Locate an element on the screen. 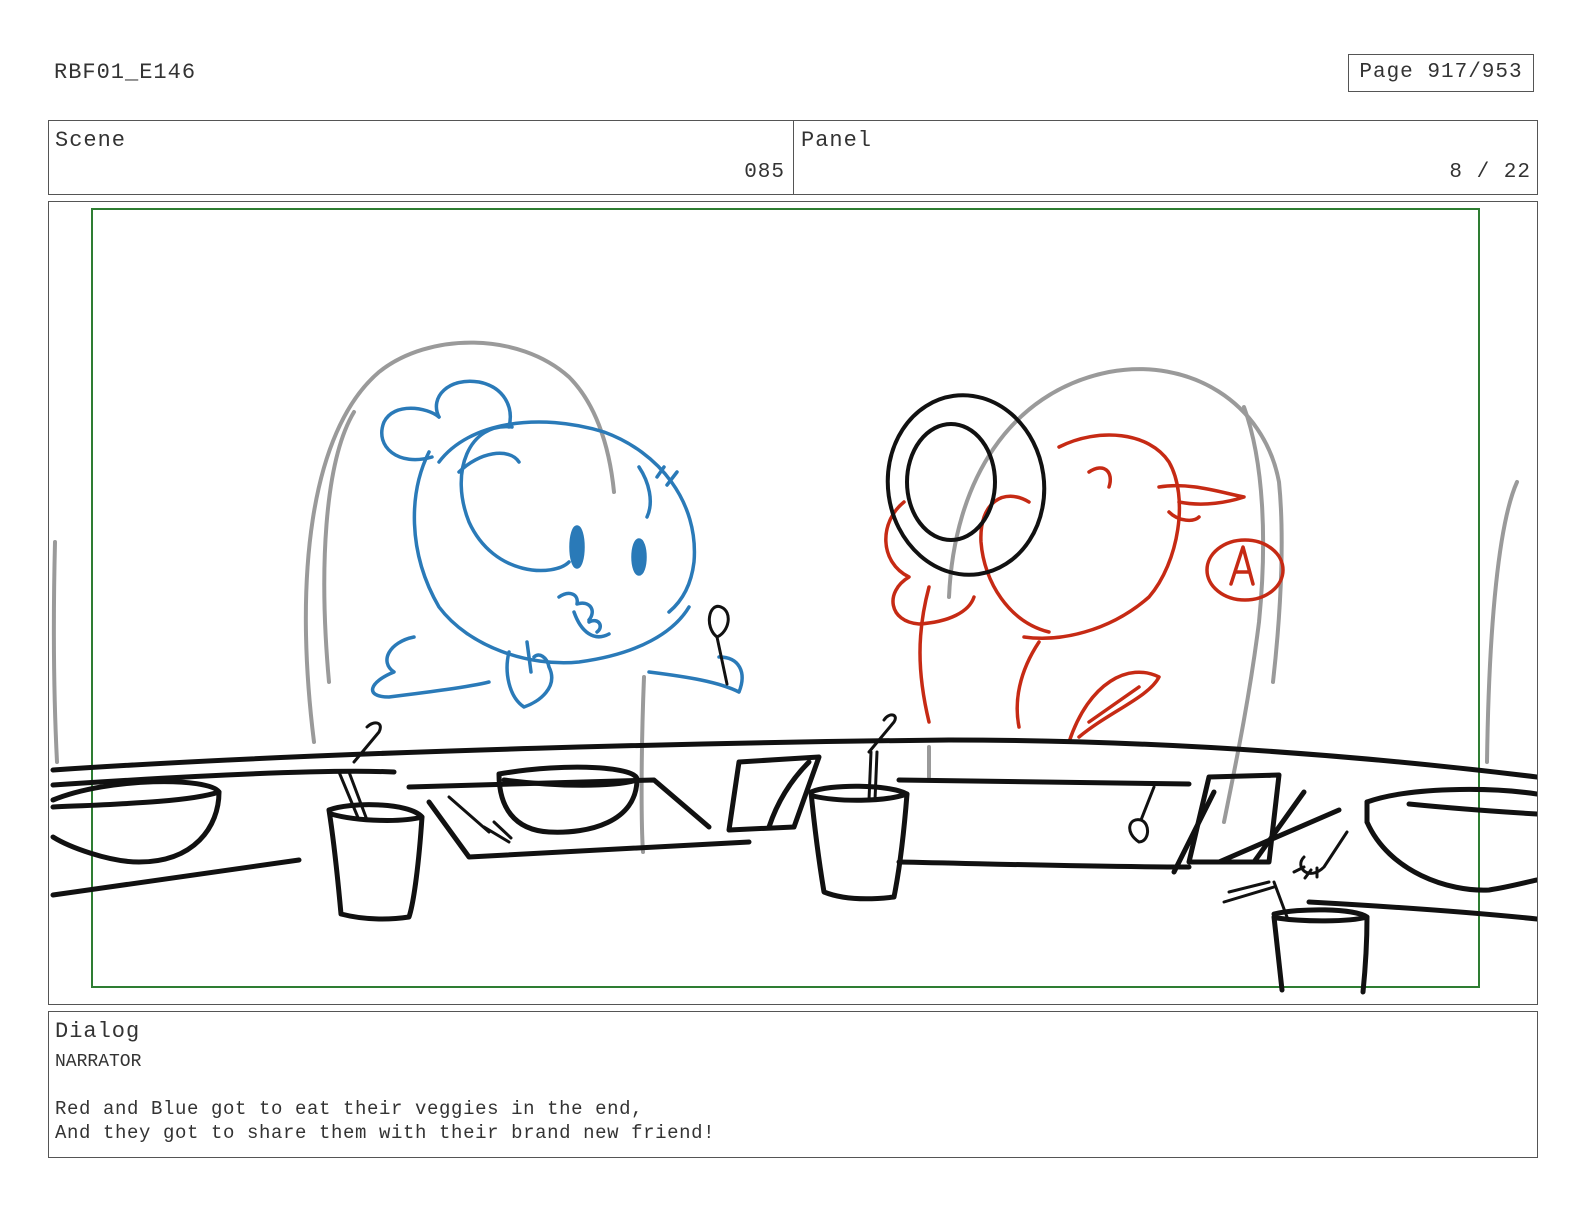 Image resolution: width=1584 pixels, height=1224 pixels. speaker-name: NARRATOR is located at coordinates (98, 1062).